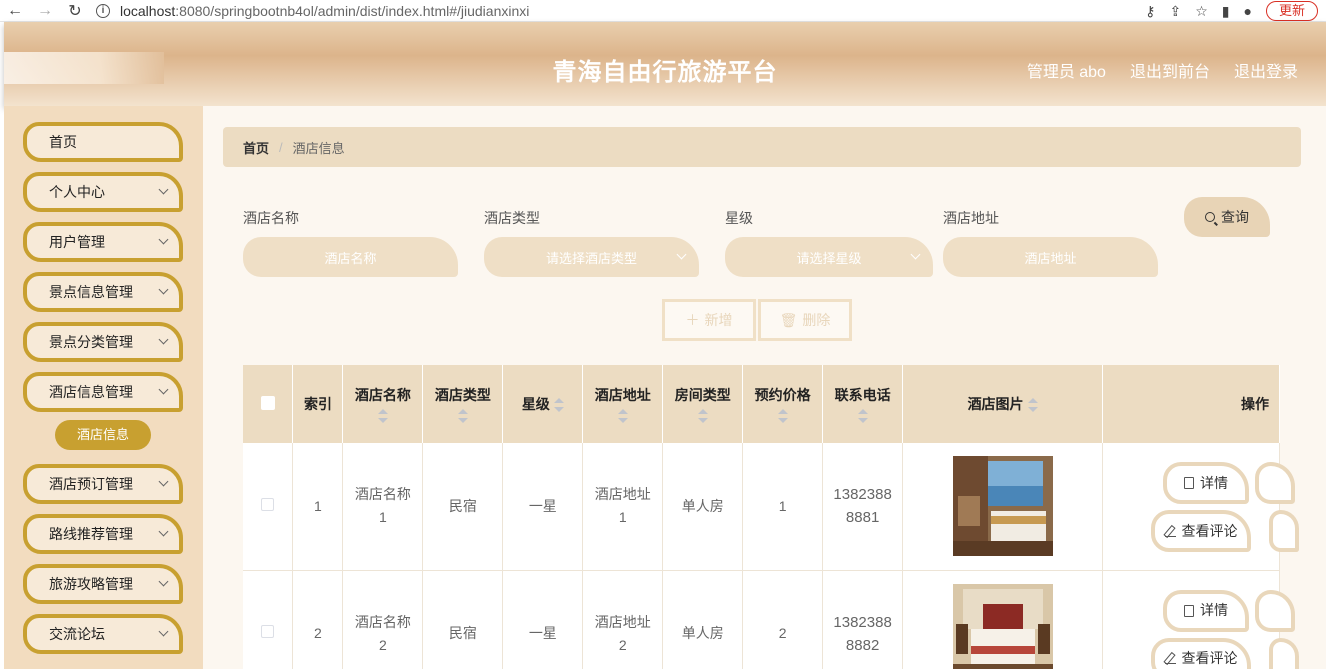 This screenshot has width=1326, height=669. I want to click on star-level-select: 请选择星级, so click(829, 257).